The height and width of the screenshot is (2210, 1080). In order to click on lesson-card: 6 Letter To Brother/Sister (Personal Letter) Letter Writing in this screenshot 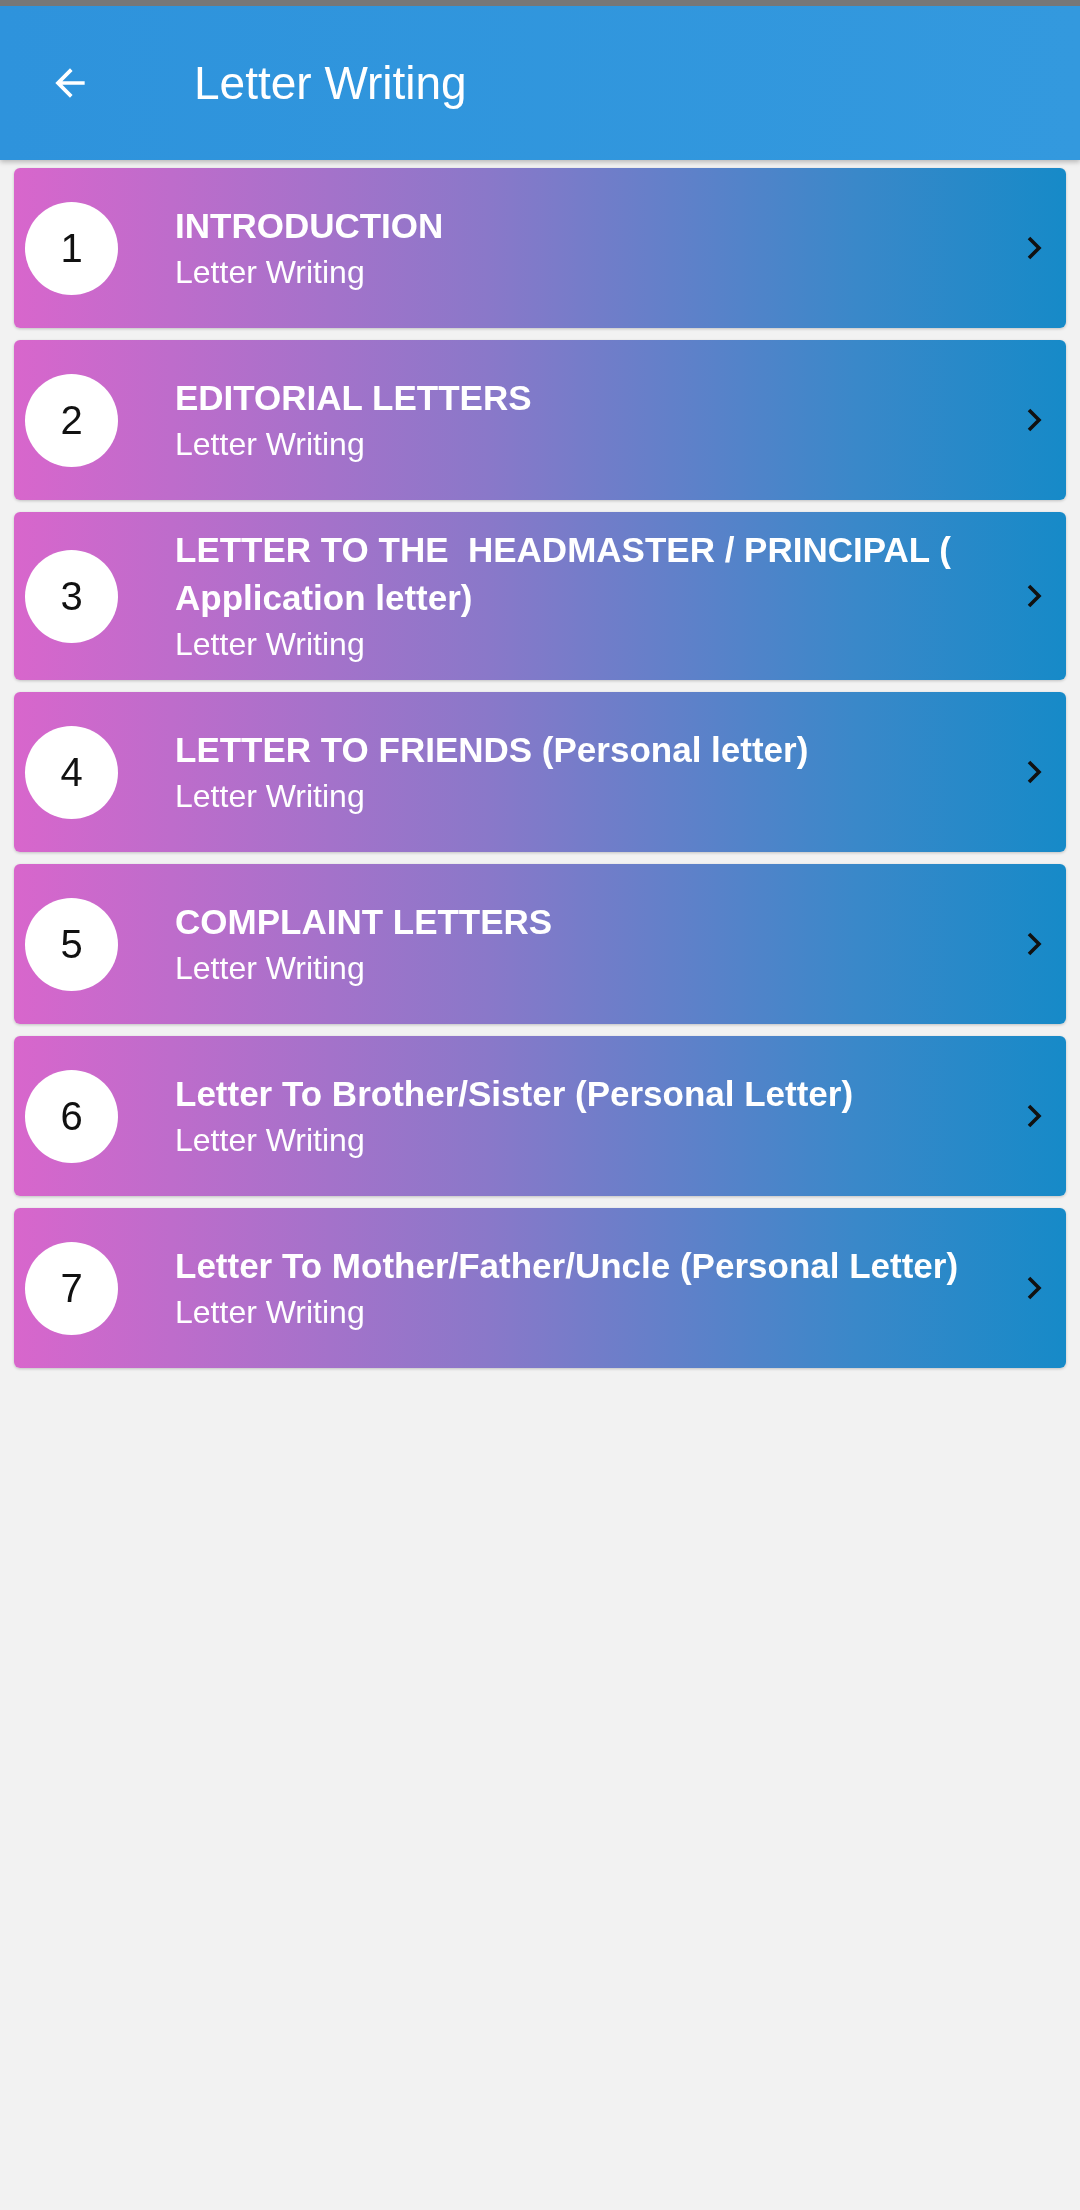, I will do `click(540, 1116)`.